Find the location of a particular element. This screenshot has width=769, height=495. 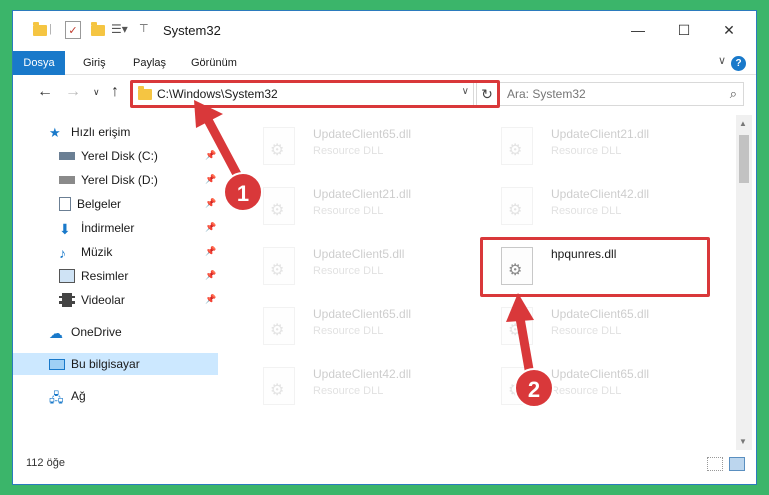

scroll-down-icon: ▼ is located at coordinates (743, 441).